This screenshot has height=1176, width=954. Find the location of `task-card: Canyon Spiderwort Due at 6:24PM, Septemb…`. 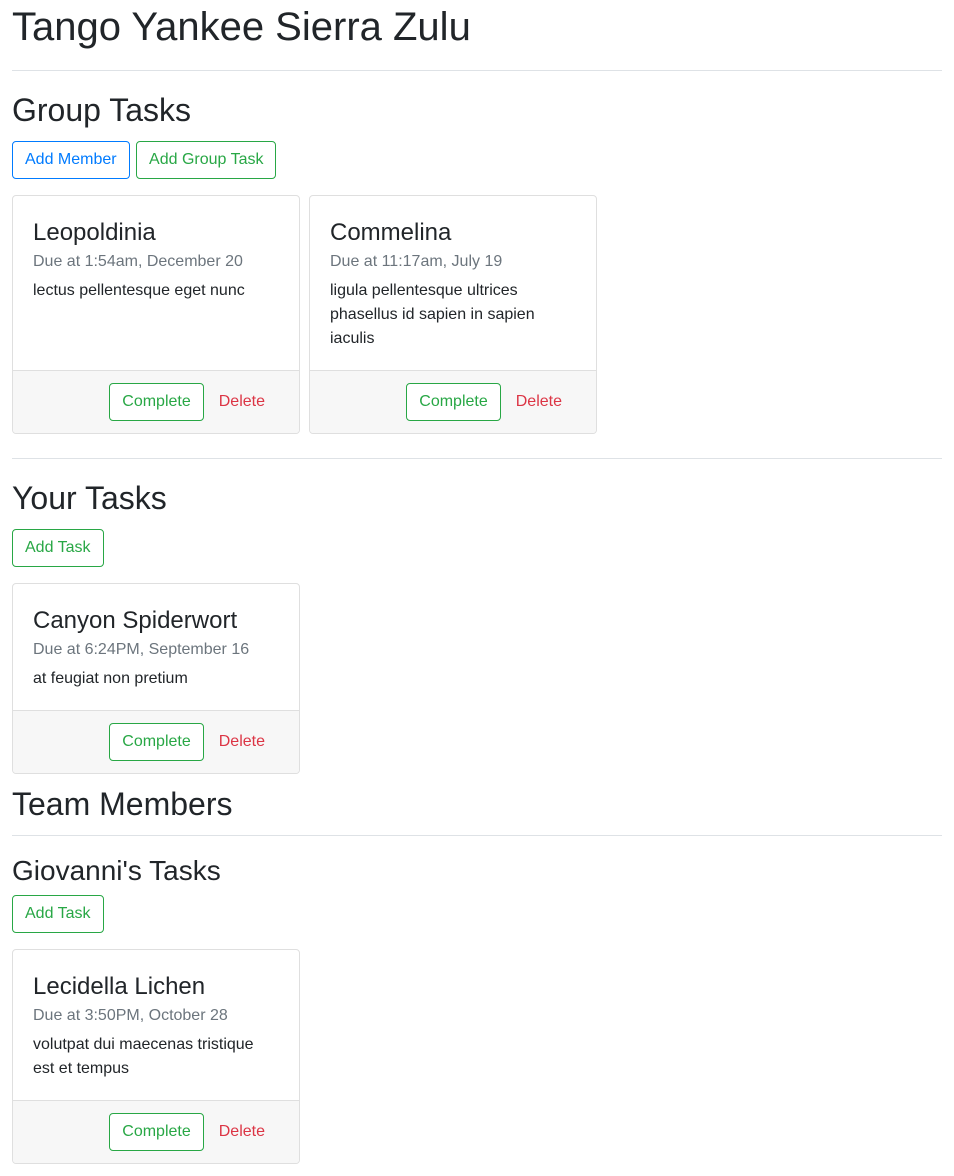

task-card: Canyon Spiderwort Due at 6:24PM, Septemb… is located at coordinates (156, 678).